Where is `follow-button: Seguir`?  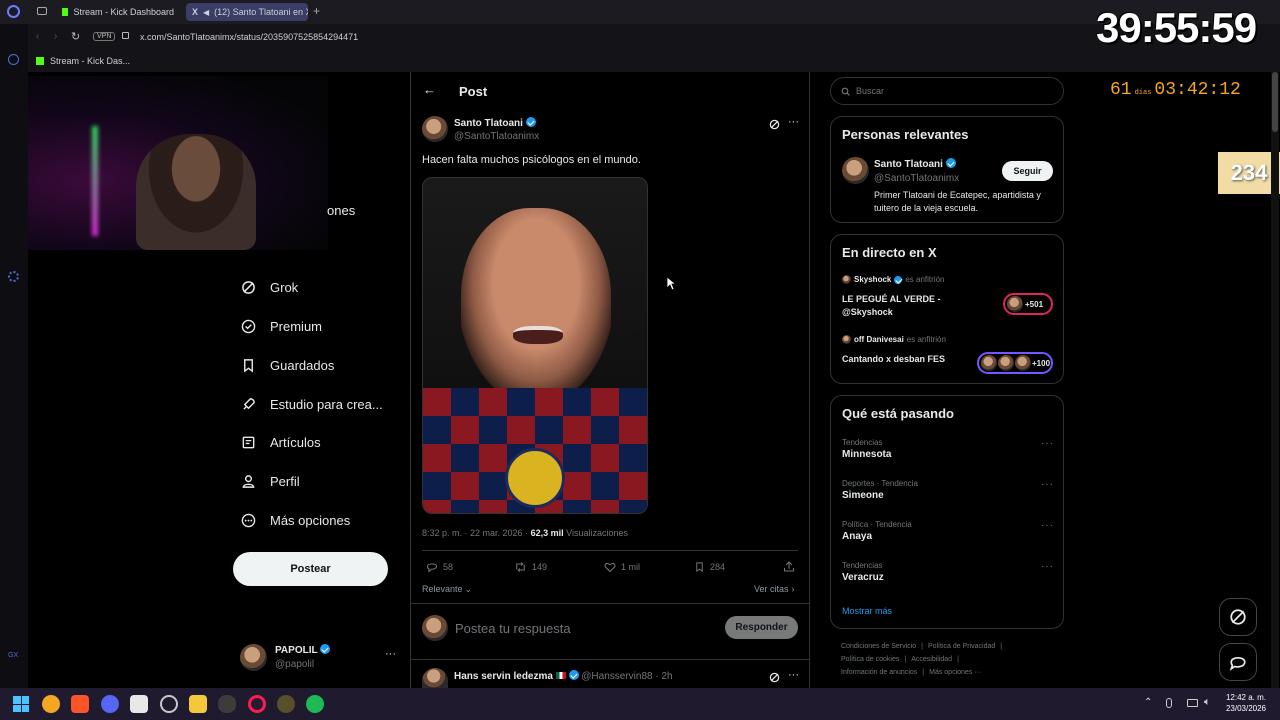
follow-button: Seguir is located at coordinates (1027, 171).